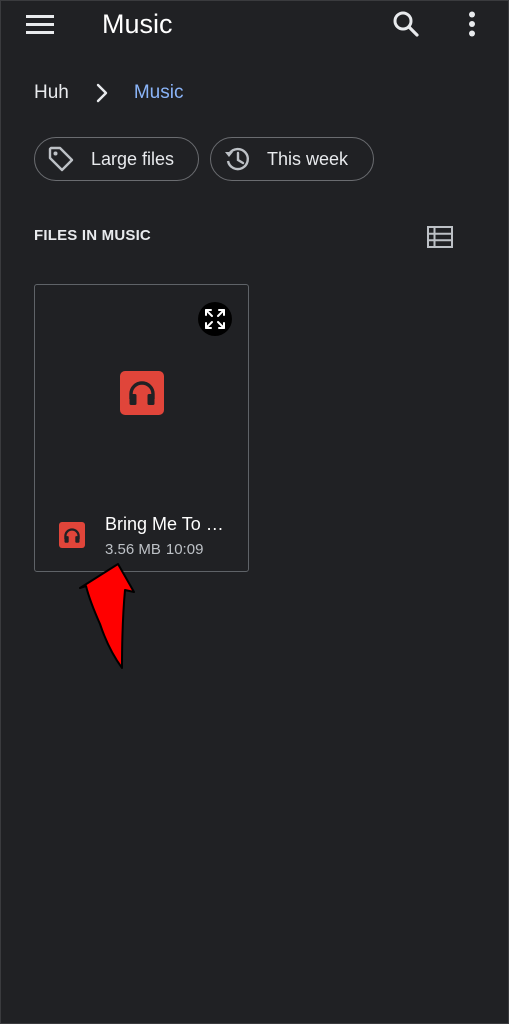  What do you see at coordinates (141, 428) in the screenshot?
I see `file-card: Bring Me To … 3.56 MB 10:09` at bounding box center [141, 428].